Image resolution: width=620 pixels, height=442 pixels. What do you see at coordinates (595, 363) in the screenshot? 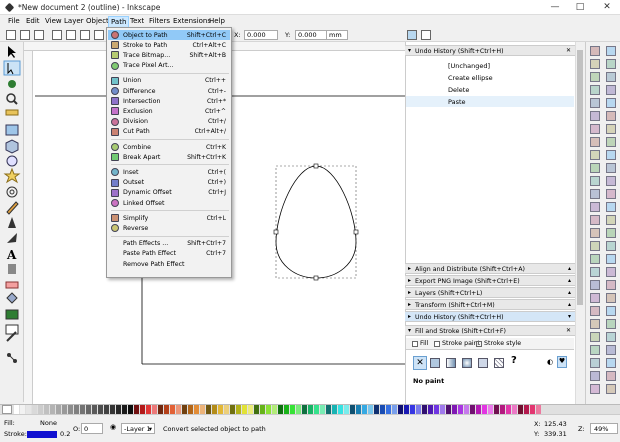
I see `xml-editor-icon` at bounding box center [595, 363].